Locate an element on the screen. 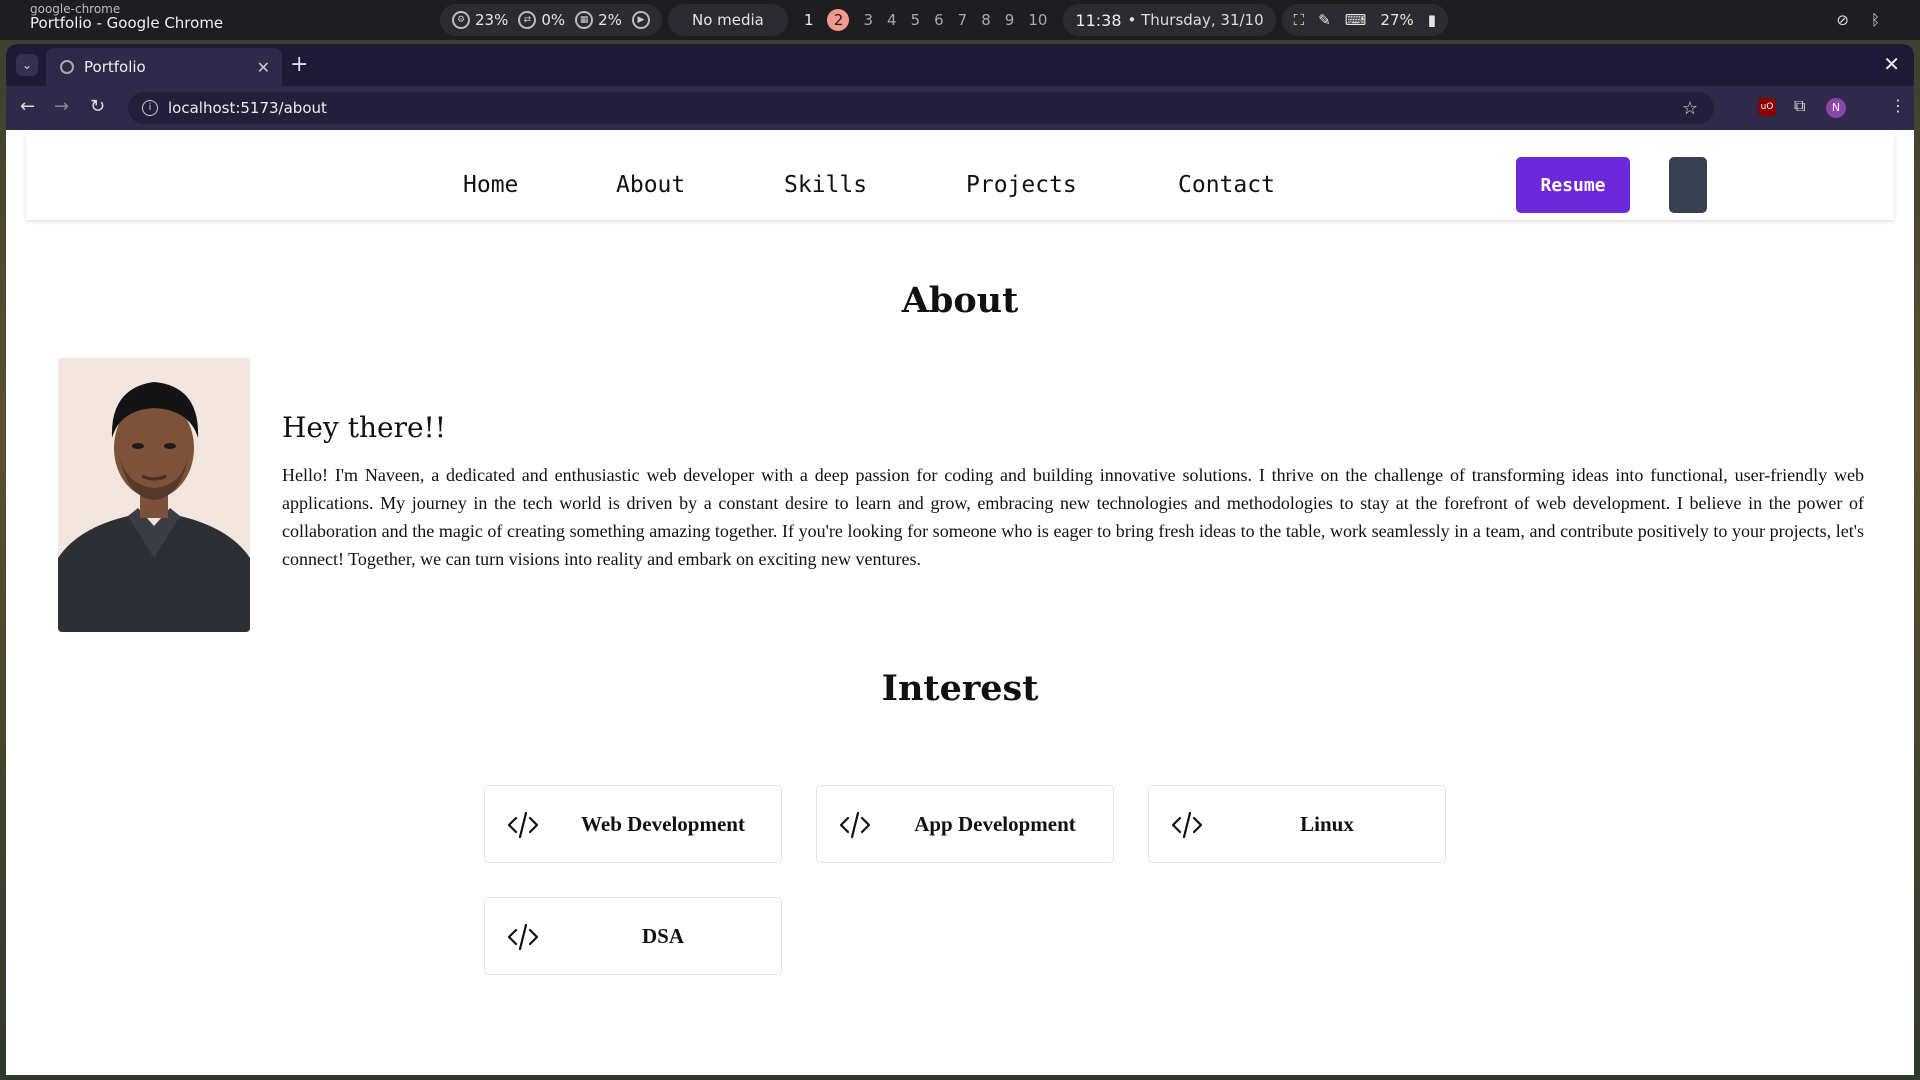 The height and width of the screenshot is (1080, 1920). workspace-10: 10 is located at coordinates (1037, 20).